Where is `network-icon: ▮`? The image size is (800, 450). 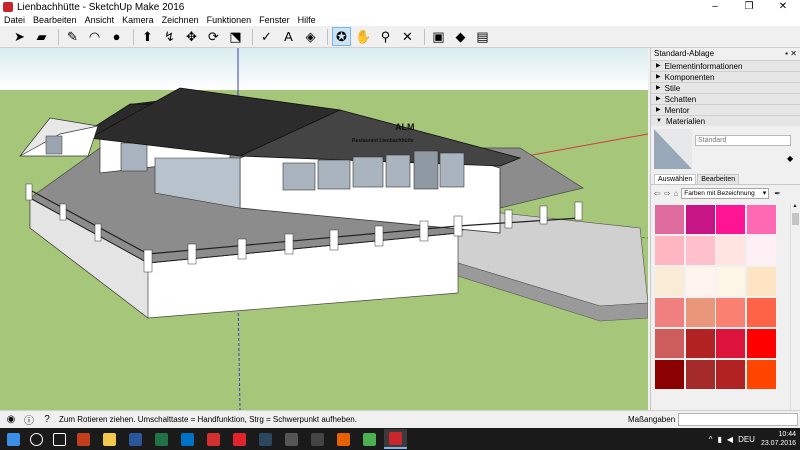
network-icon: ▮ is located at coordinates (720, 439).